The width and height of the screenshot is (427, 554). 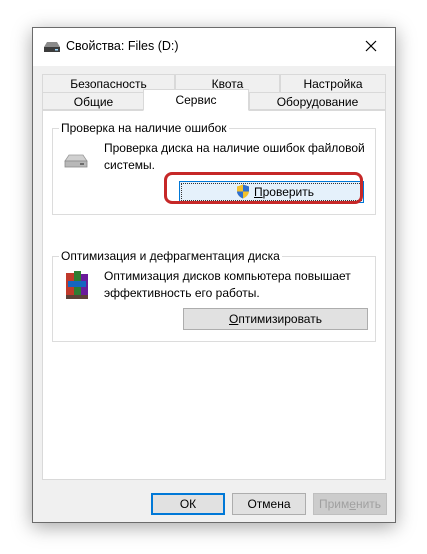 I want to click on defrag-icon, so click(x=77, y=285).